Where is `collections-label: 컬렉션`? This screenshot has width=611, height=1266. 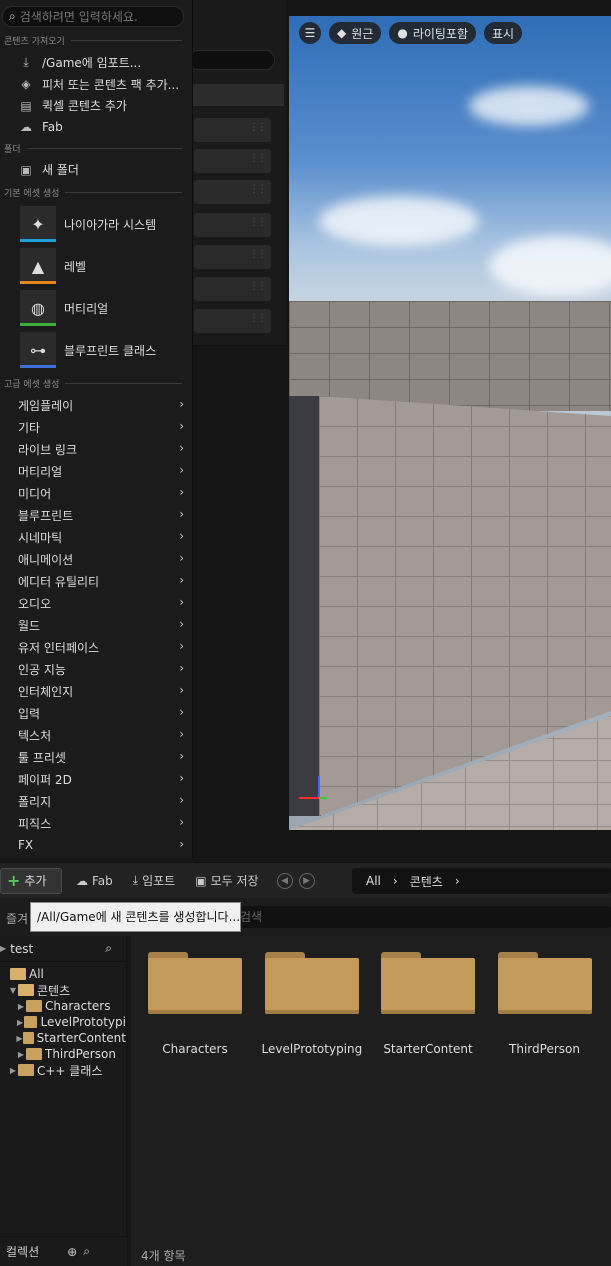 collections-label: 컬렉션 is located at coordinates (22, 1251).